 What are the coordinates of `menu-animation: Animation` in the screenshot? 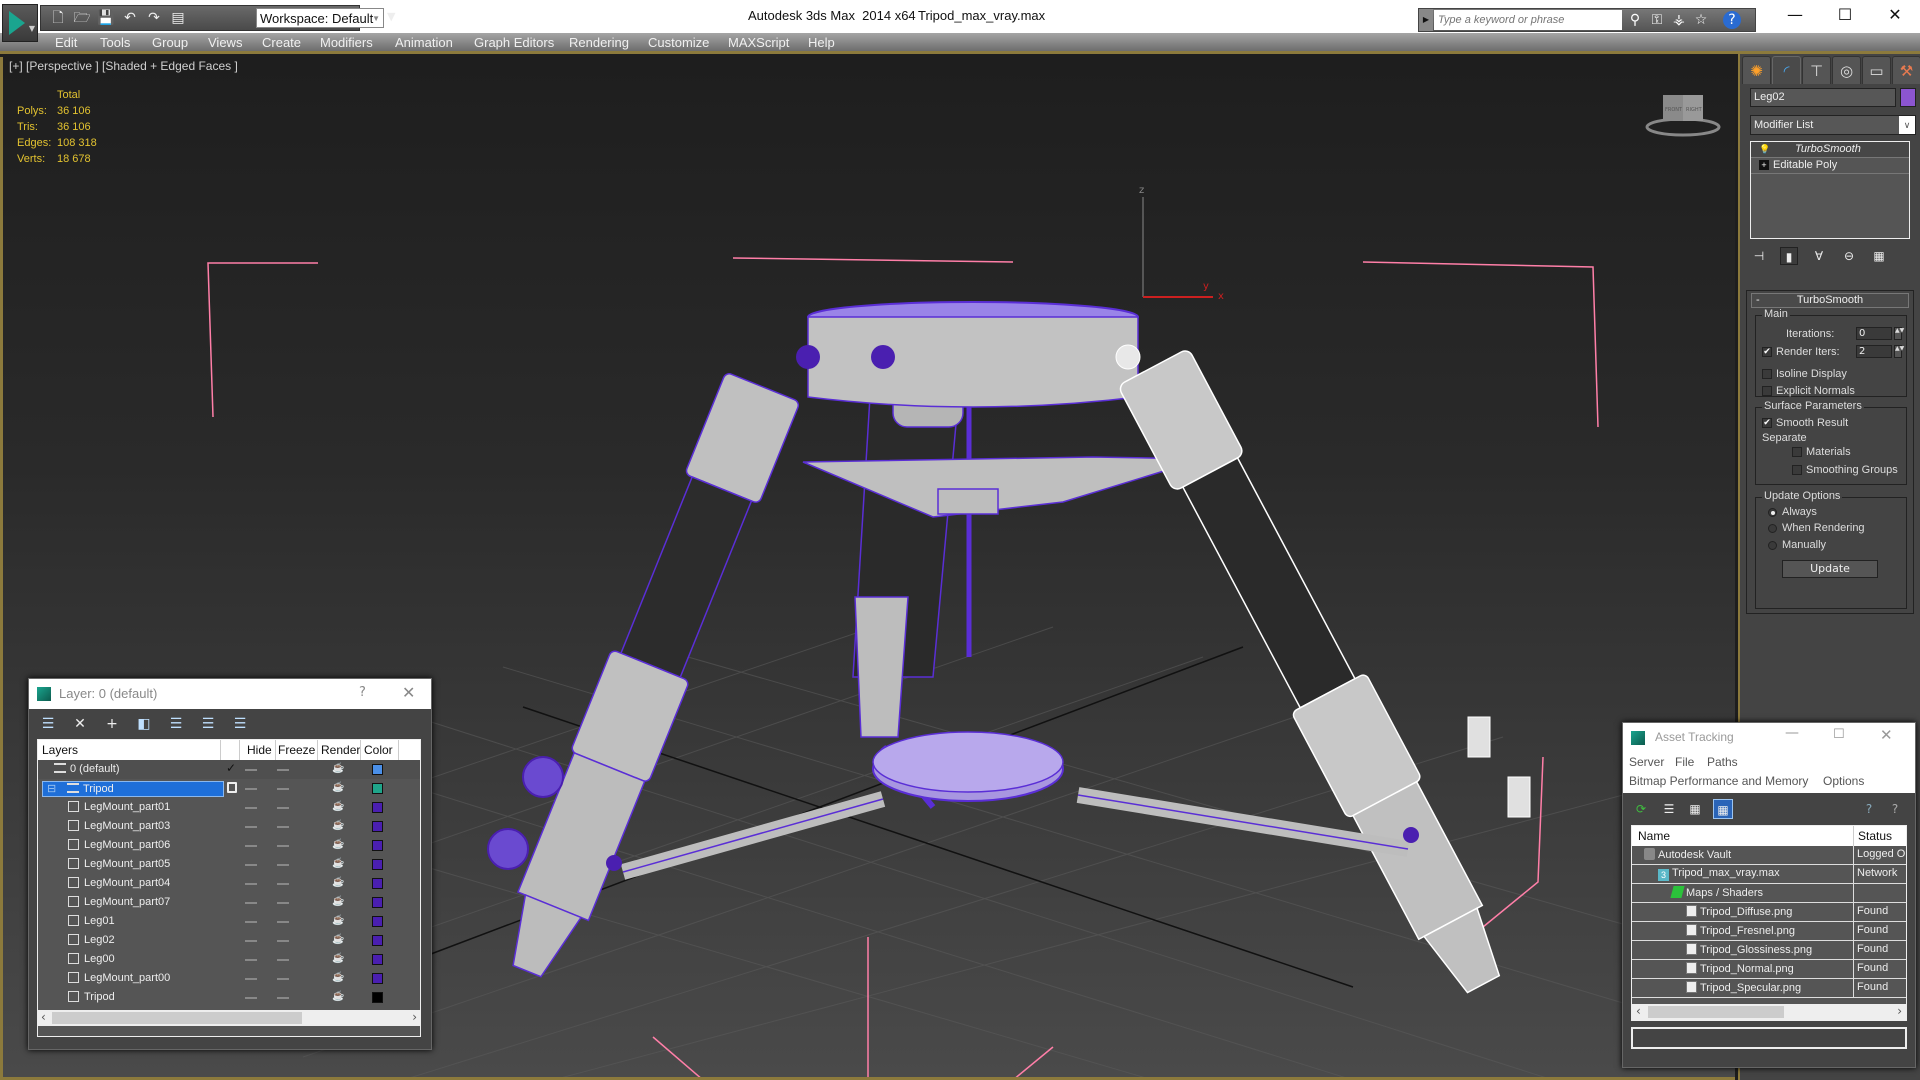 It's located at (424, 42).